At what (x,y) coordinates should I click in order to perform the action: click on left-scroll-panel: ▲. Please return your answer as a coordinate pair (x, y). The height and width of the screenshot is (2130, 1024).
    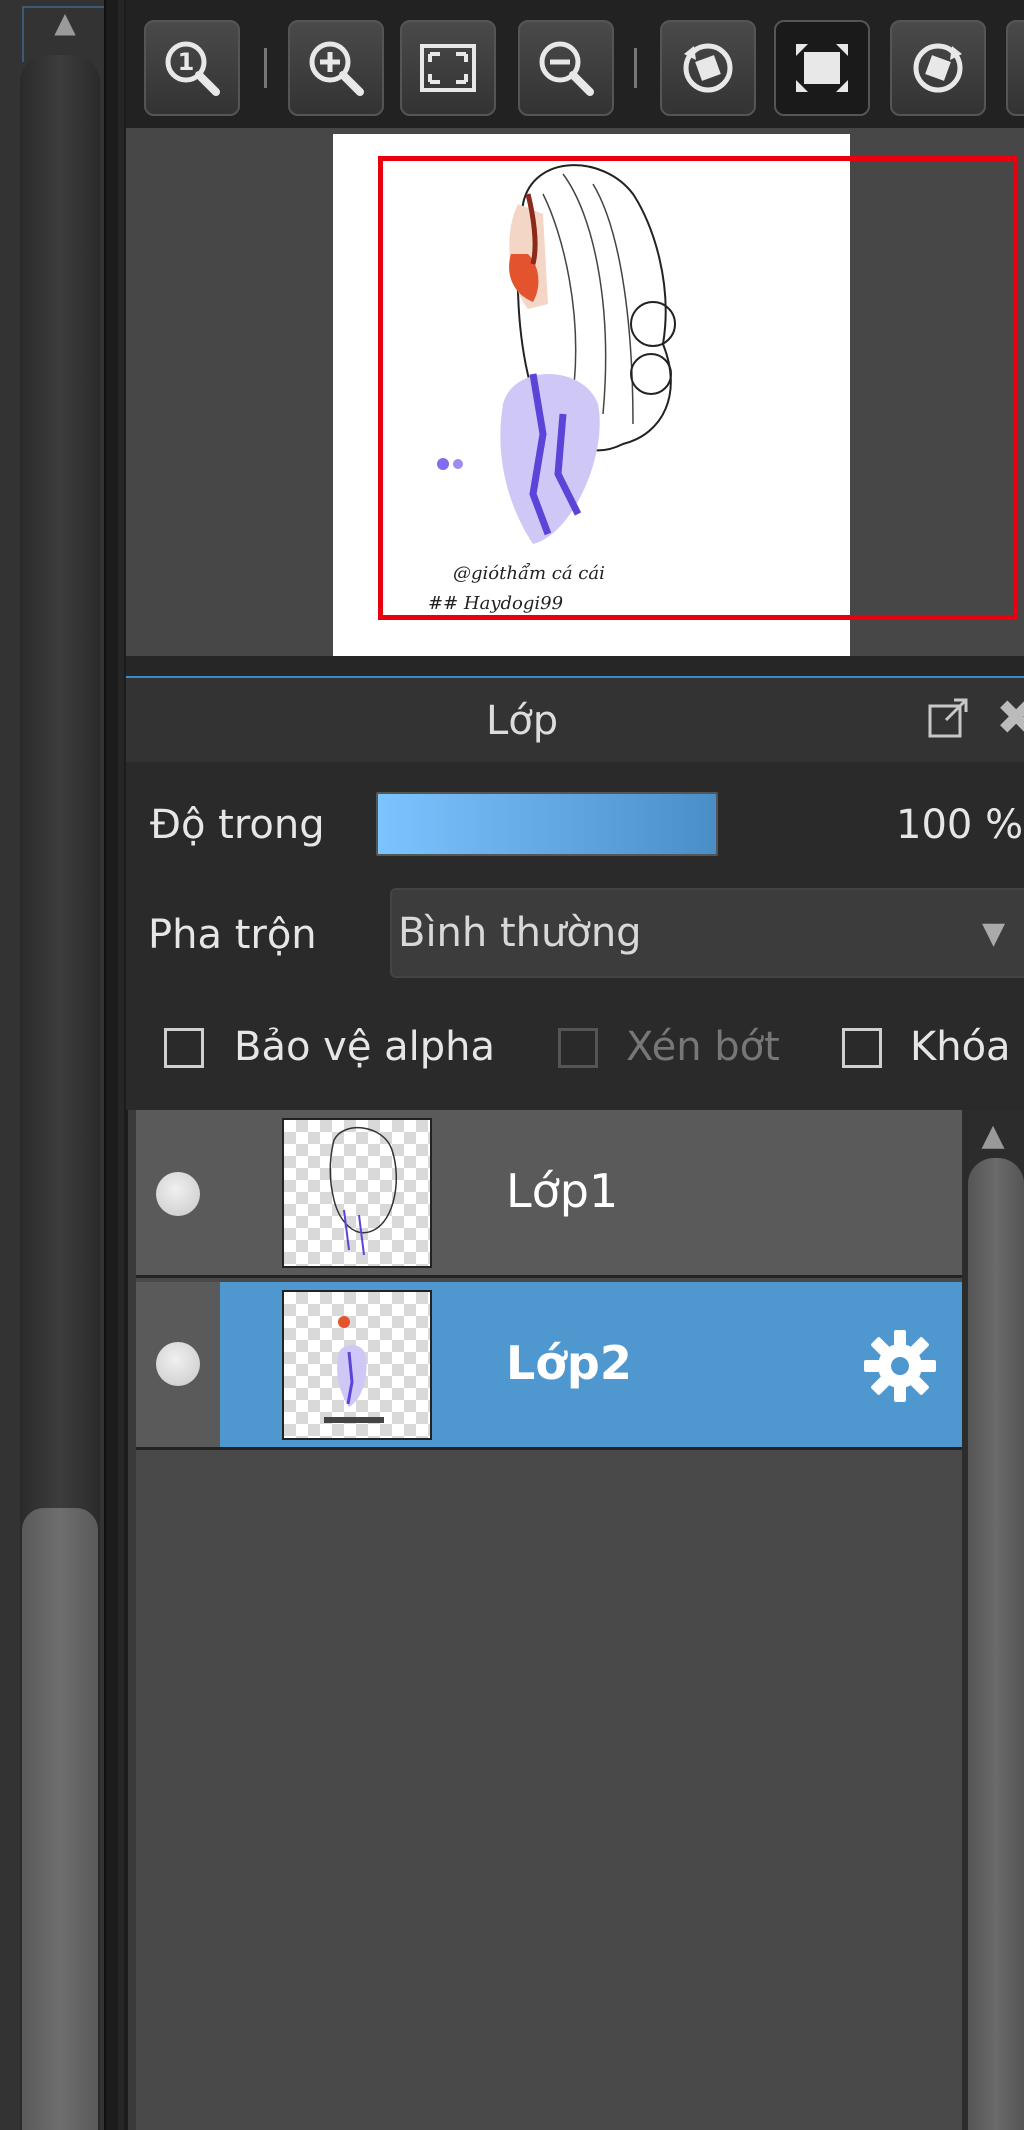
    Looking at the image, I should click on (54, 1065).